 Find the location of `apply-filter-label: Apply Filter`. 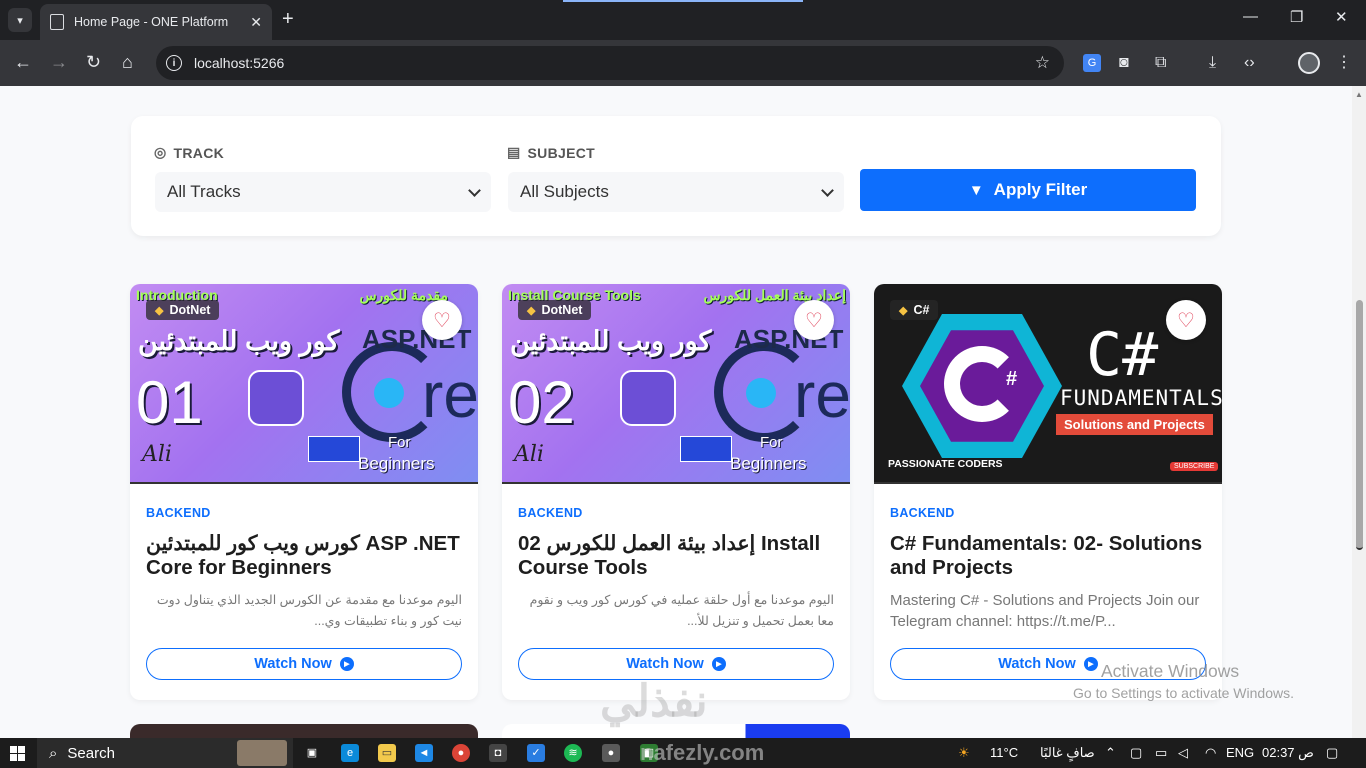

apply-filter-label: Apply Filter is located at coordinates (1040, 189).